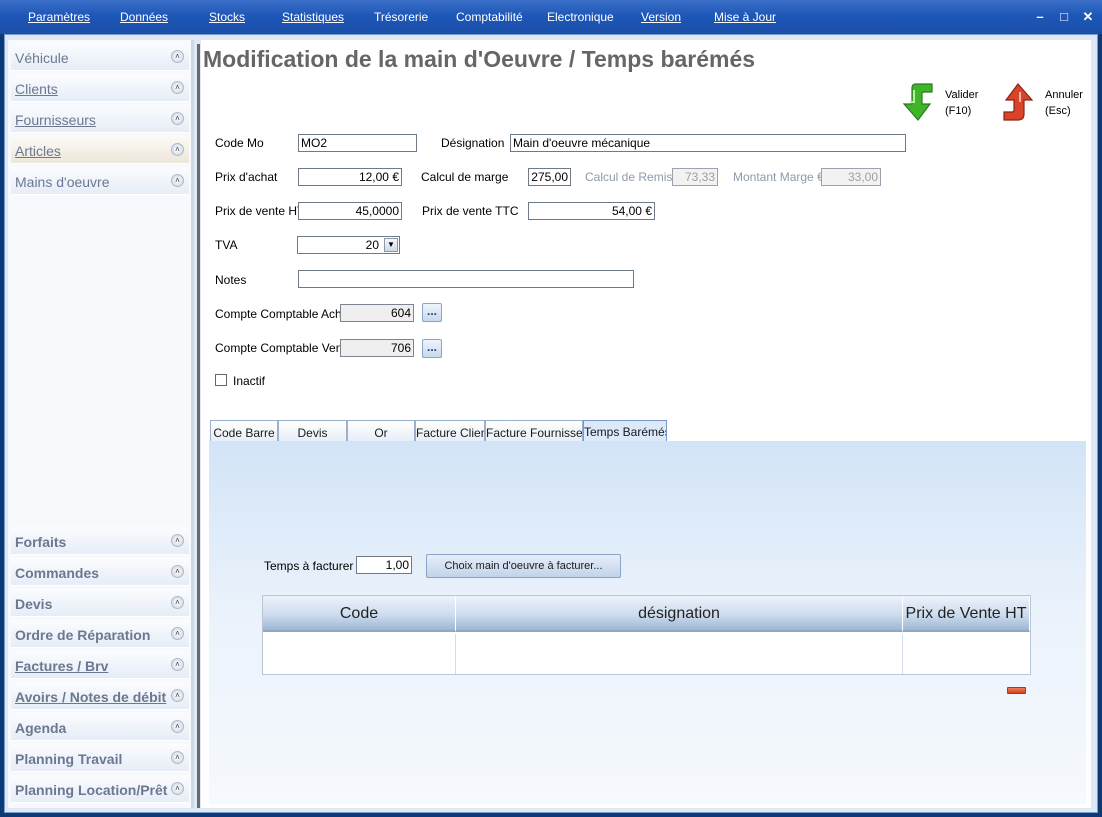 The width and height of the screenshot is (1102, 817). What do you see at coordinates (34, 604) in the screenshot?
I see `sidebar-item-label: Devis` at bounding box center [34, 604].